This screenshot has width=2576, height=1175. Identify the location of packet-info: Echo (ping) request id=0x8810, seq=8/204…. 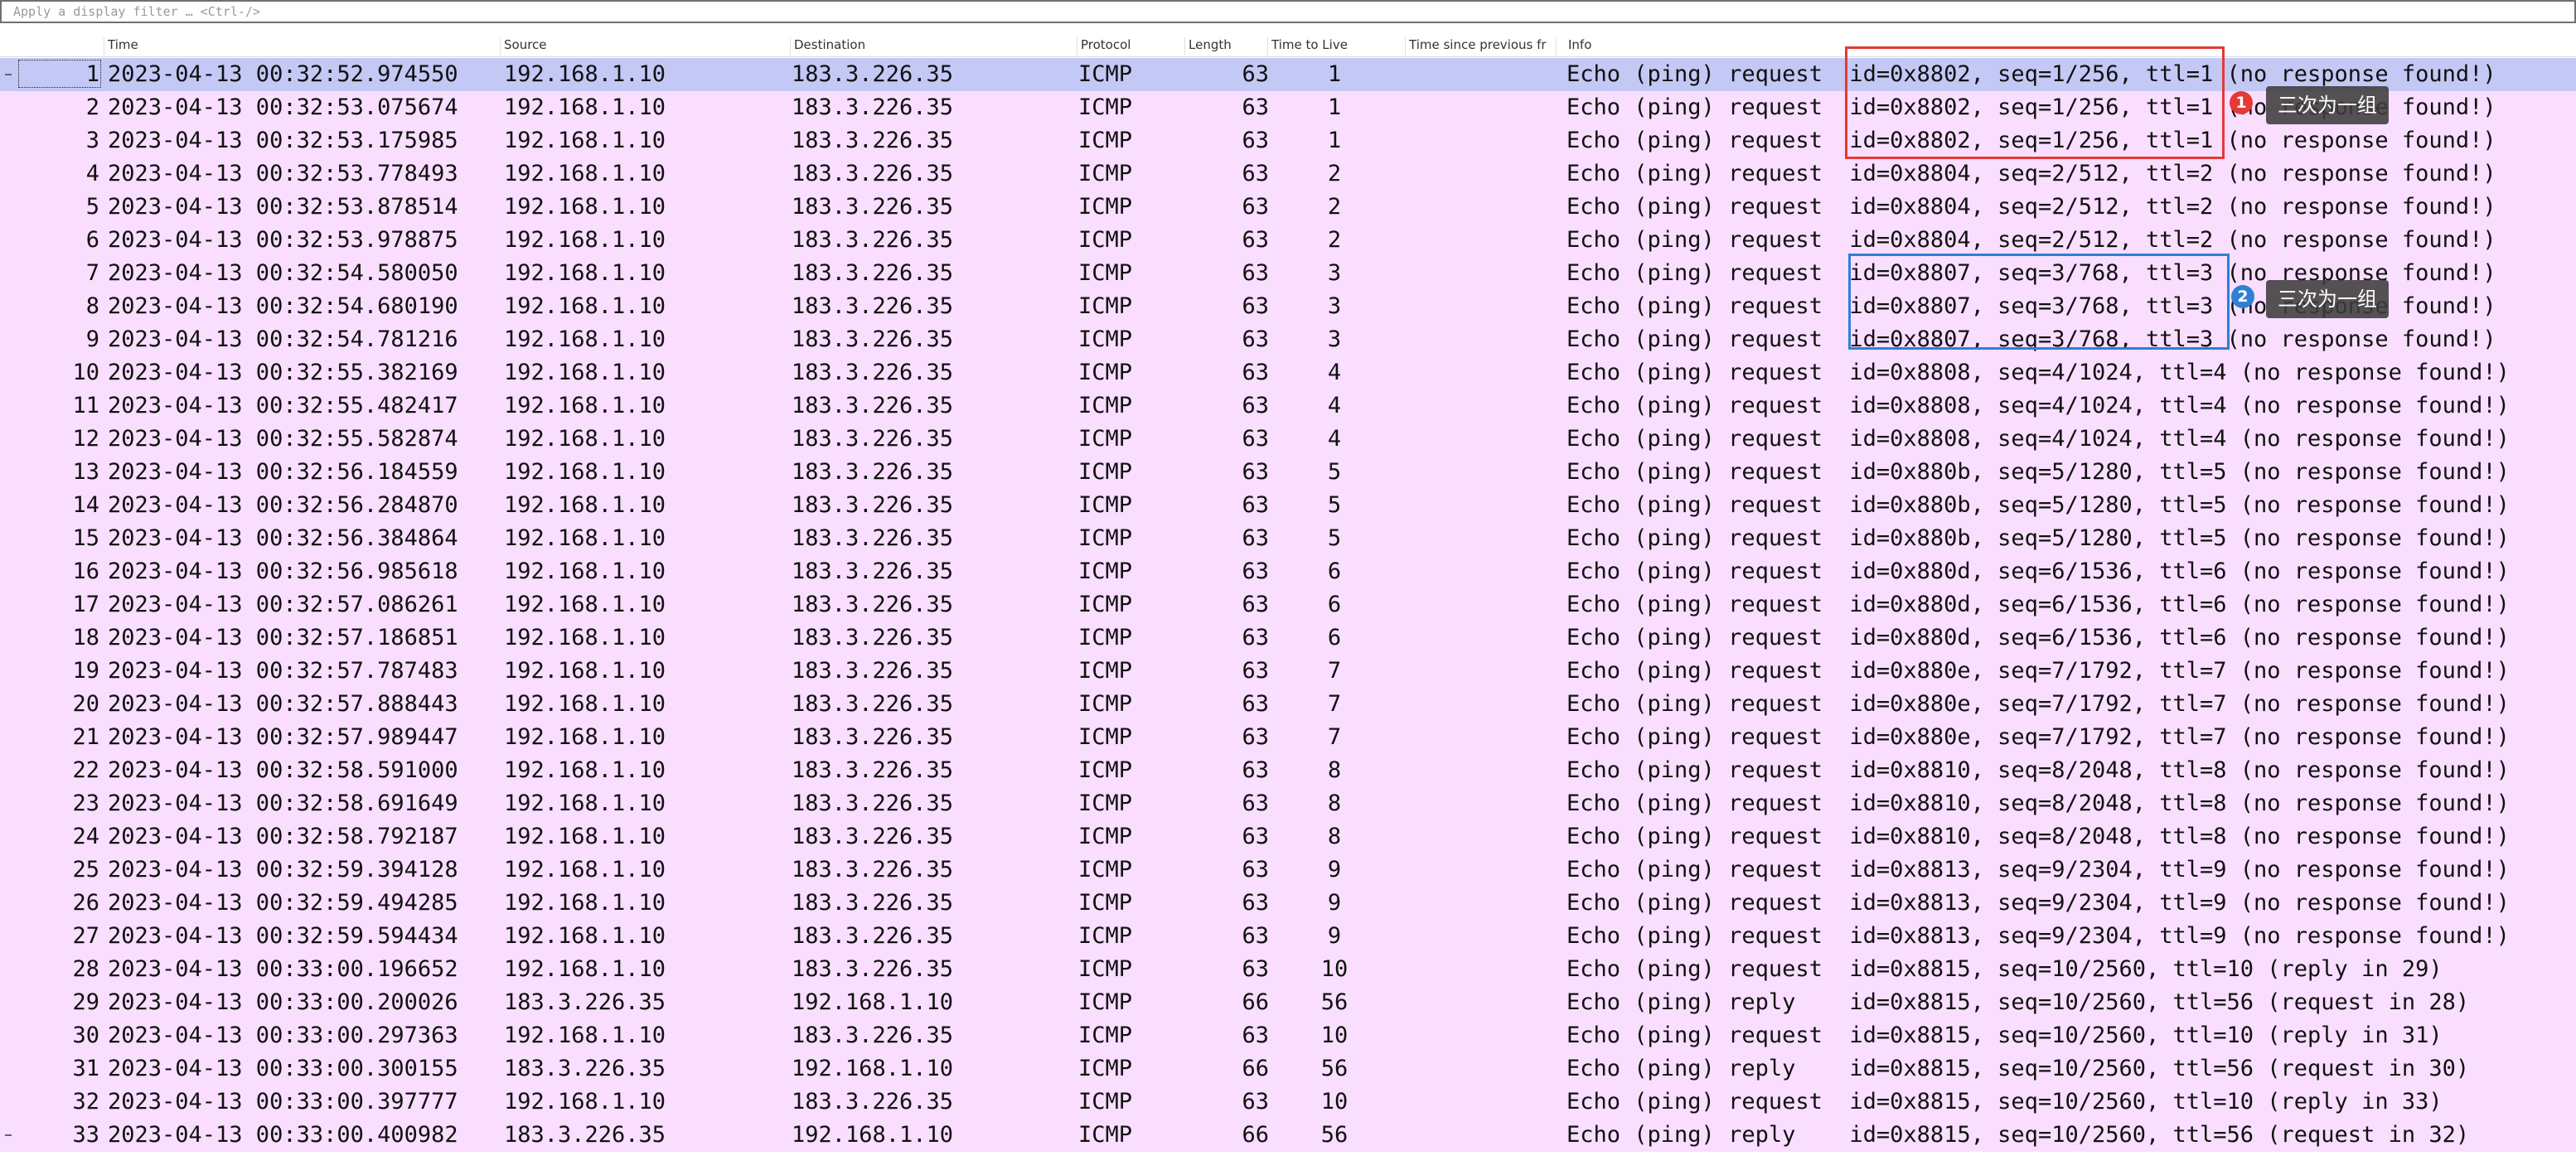
(2038, 804).